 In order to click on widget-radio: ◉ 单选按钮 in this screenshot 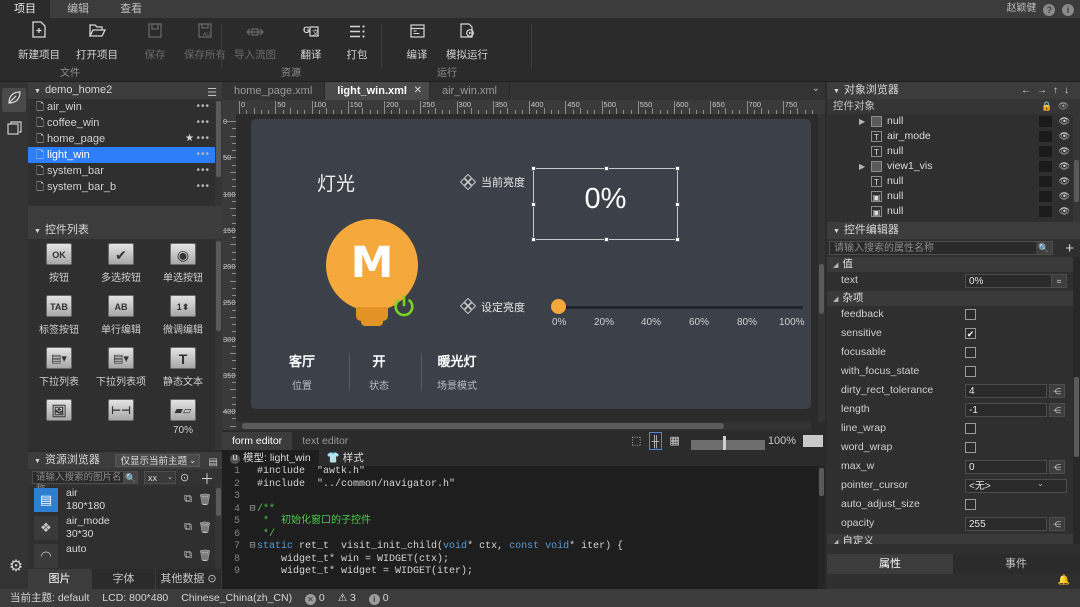, I will do `click(183, 265)`.